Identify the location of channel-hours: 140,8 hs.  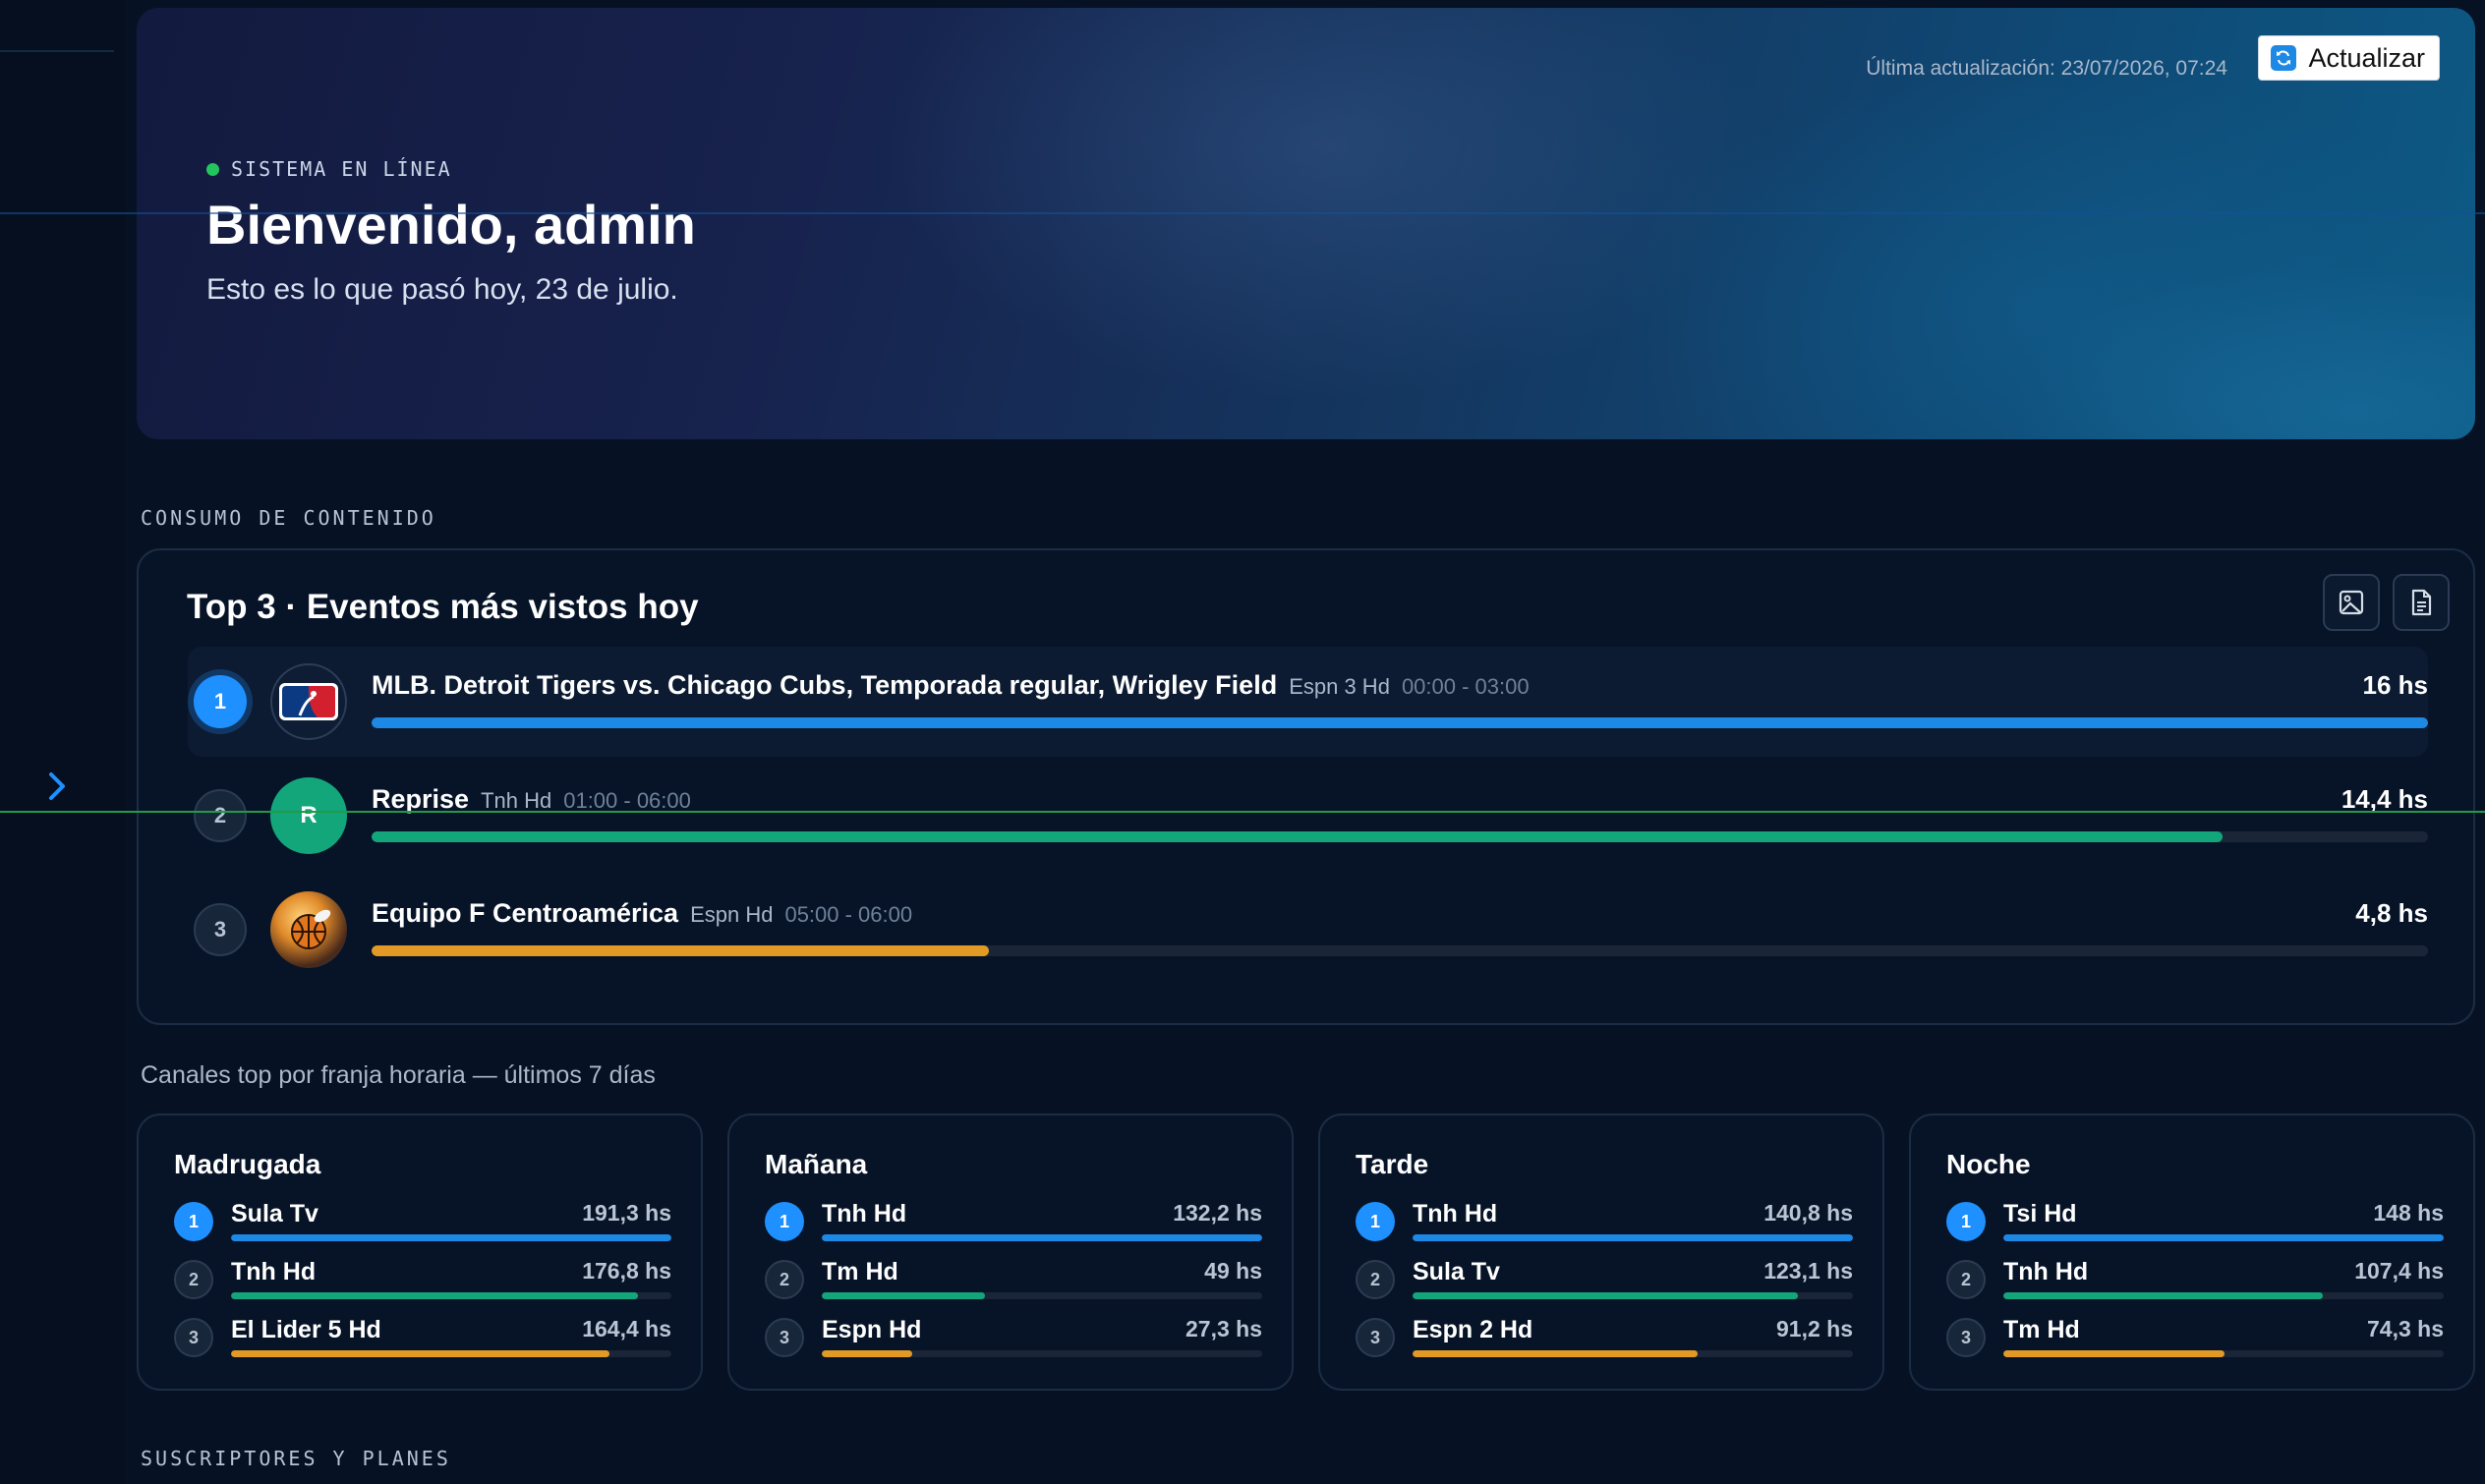
(1808, 1213).